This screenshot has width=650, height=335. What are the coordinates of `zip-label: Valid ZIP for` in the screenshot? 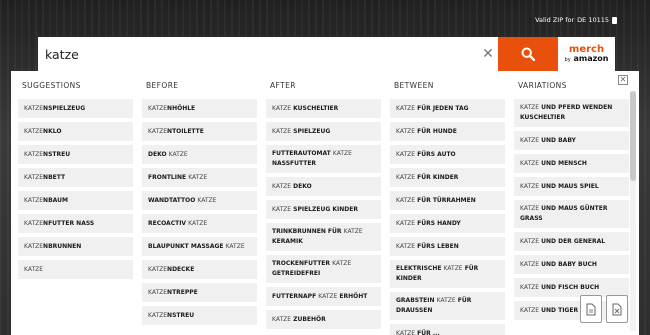 It's located at (555, 20).